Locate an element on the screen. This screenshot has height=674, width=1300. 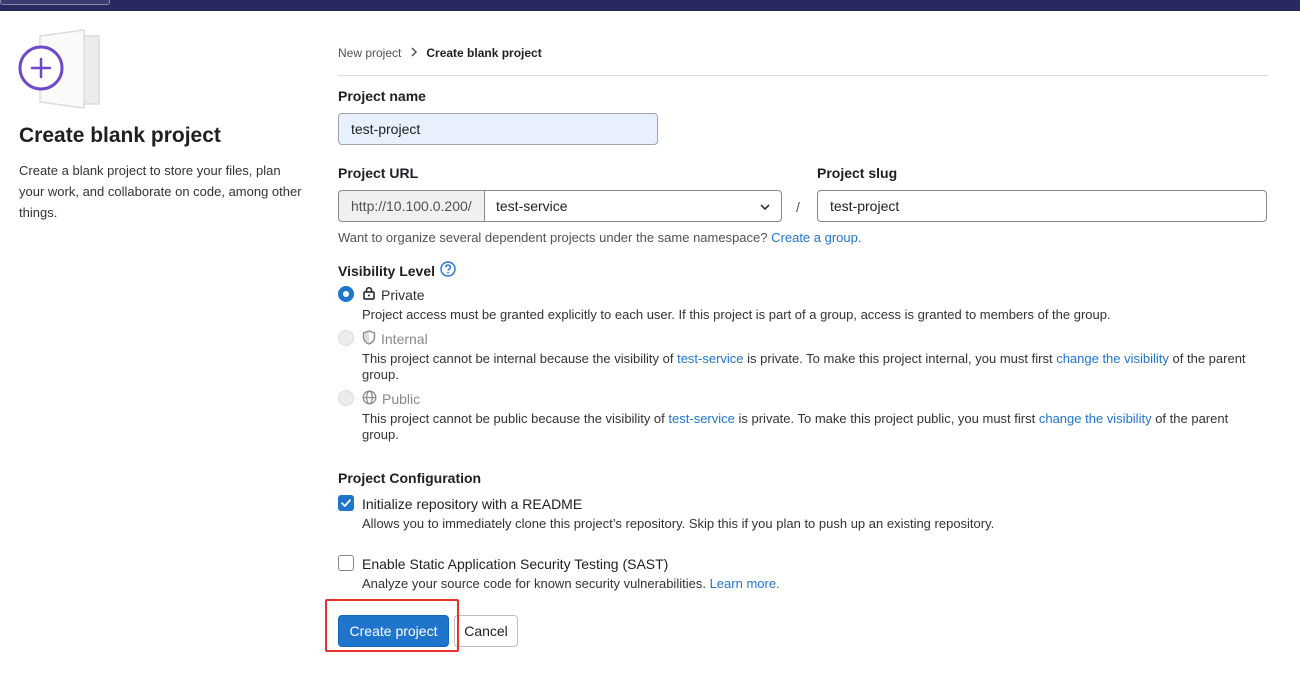
visibility-label-row: Visibility Level is located at coordinates (397, 270).